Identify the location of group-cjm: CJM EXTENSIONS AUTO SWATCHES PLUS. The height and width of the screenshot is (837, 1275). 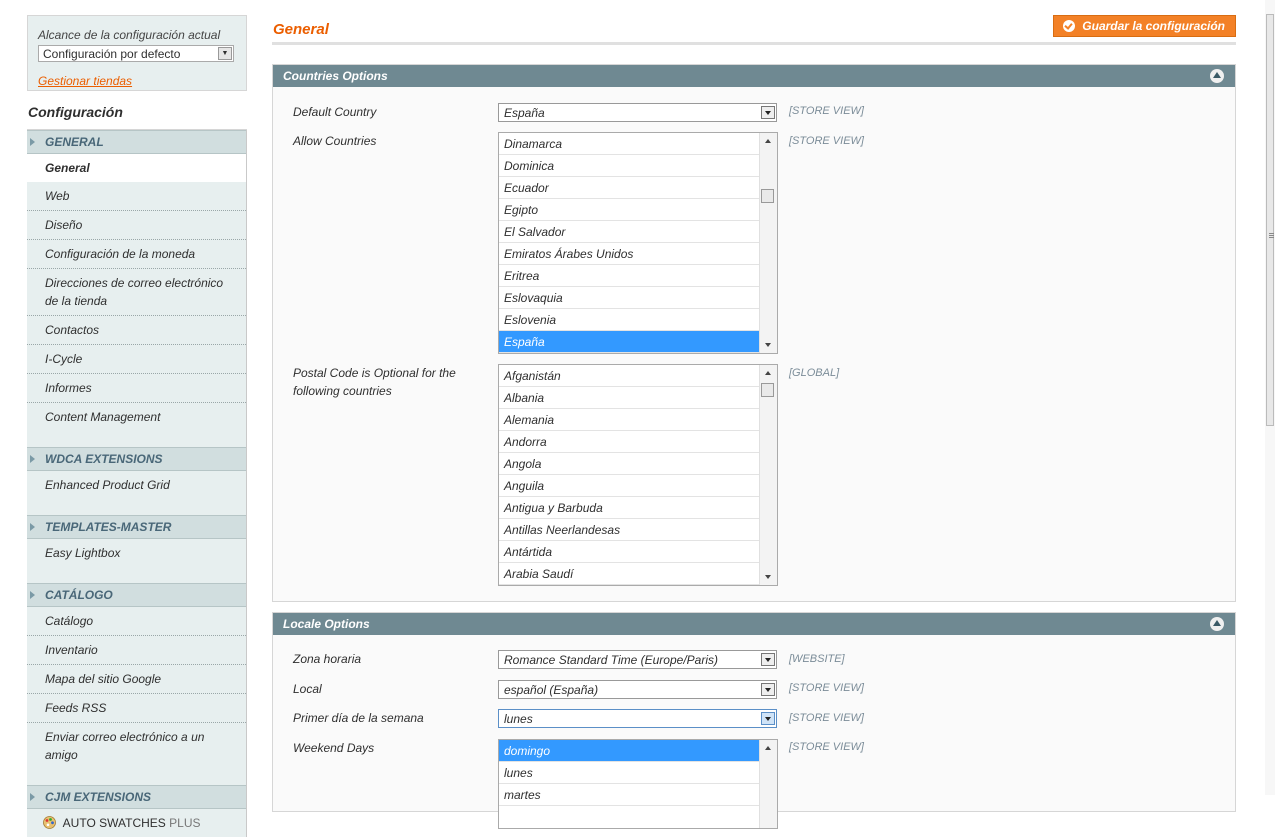
(137, 811).